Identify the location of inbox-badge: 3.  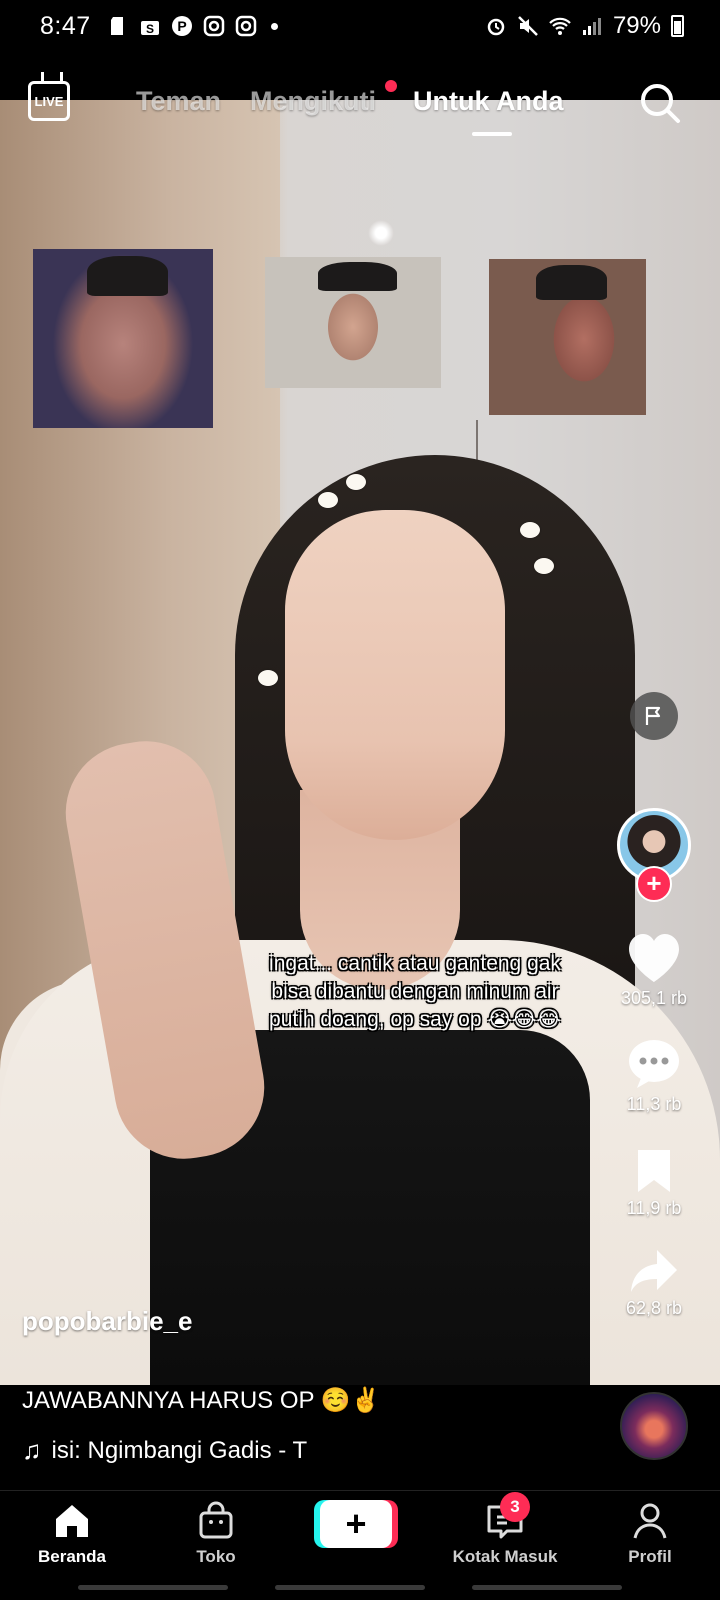
(515, 1507).